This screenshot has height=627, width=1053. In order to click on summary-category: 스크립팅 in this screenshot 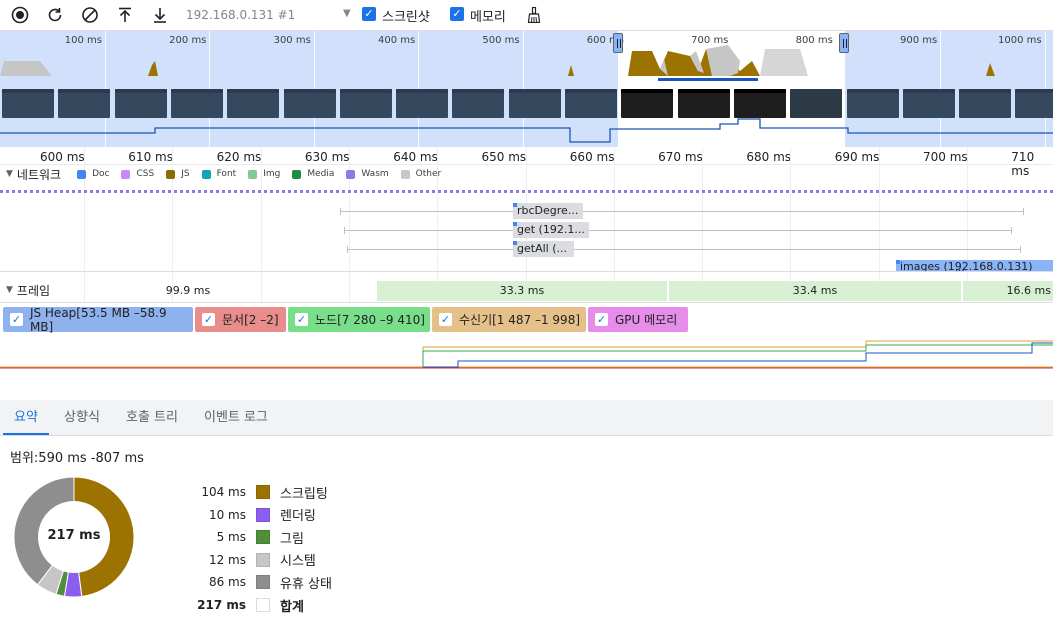, I will do `click(304, 494)`.